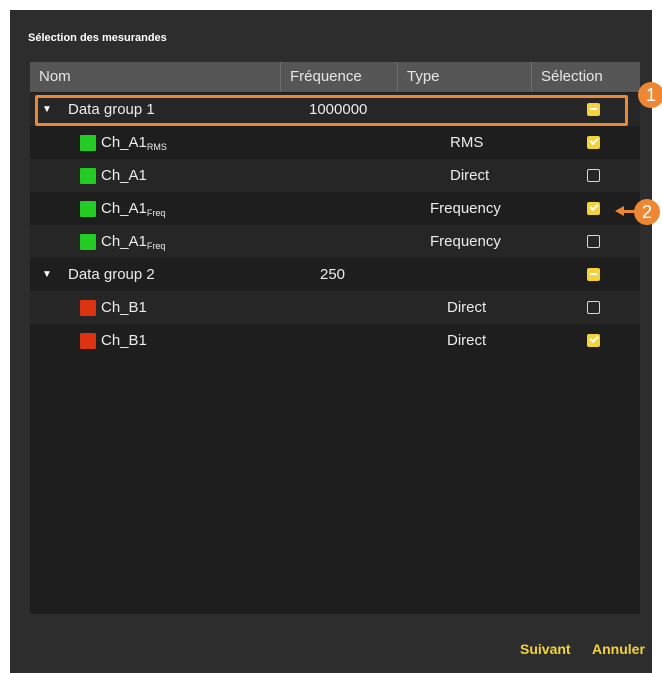 The height and width of the screenshot is (673, 662). I want to click on expand-triangle-icon: ▼, so click(47, 274).